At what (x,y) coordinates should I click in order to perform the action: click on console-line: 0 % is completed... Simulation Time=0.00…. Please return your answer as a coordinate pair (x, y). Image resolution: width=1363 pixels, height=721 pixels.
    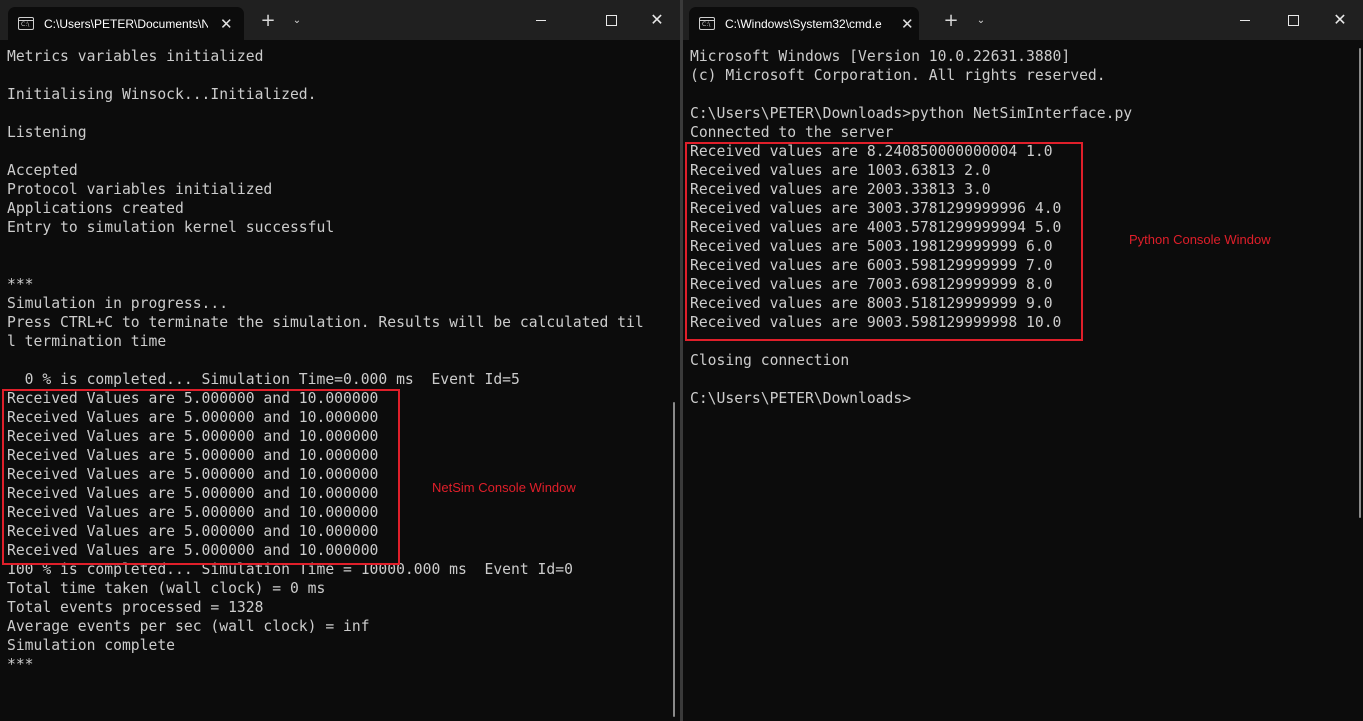
    Looking at the image, I should click on (263, 379).